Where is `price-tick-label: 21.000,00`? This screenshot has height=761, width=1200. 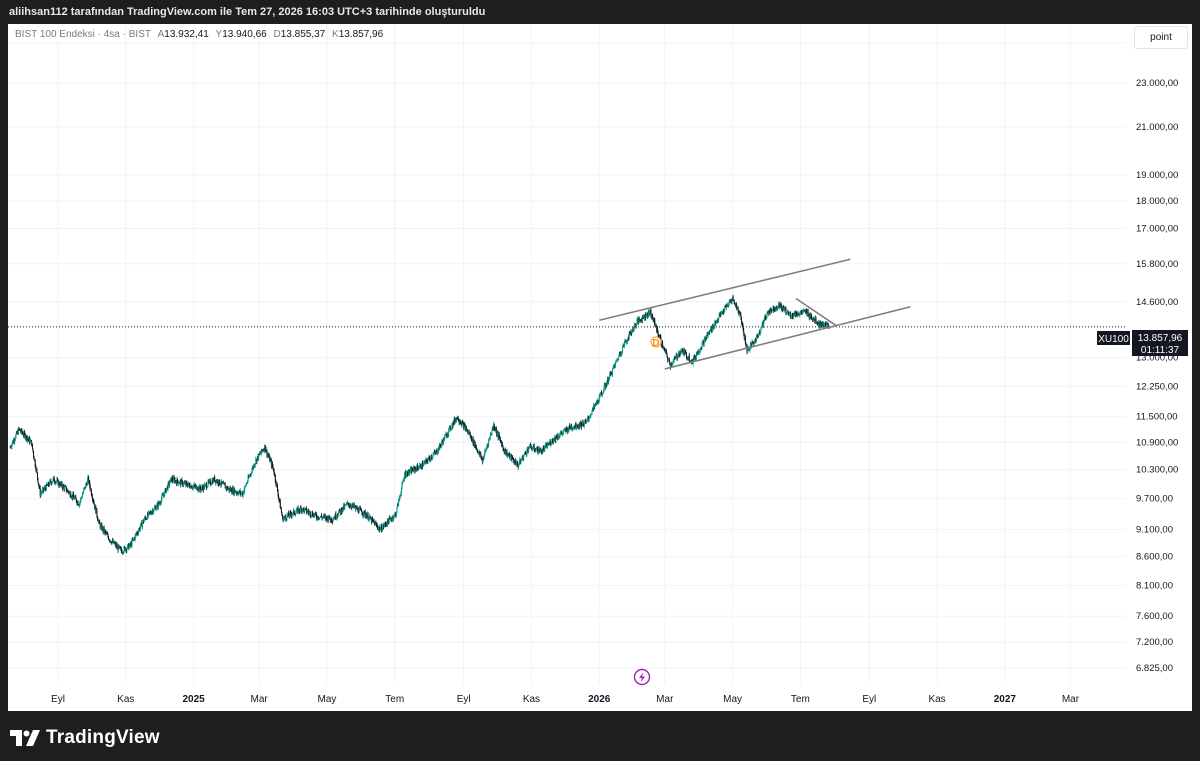
price-tick-label: 21.000,00 is located at coordinates (1157, 127).